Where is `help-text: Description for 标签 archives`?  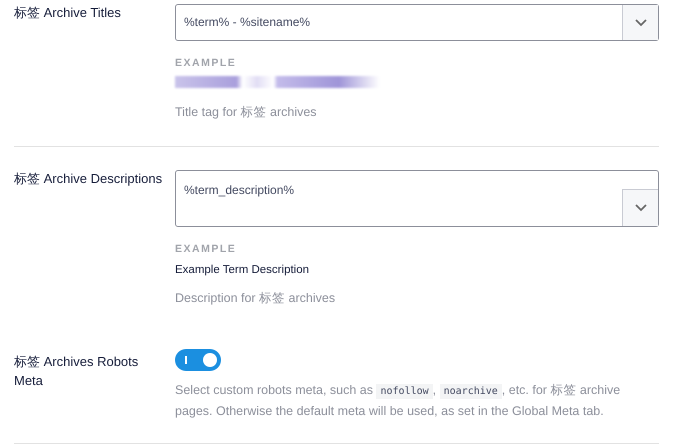
help-text: Description for 标签 archives is located at coordinates (255, 298).